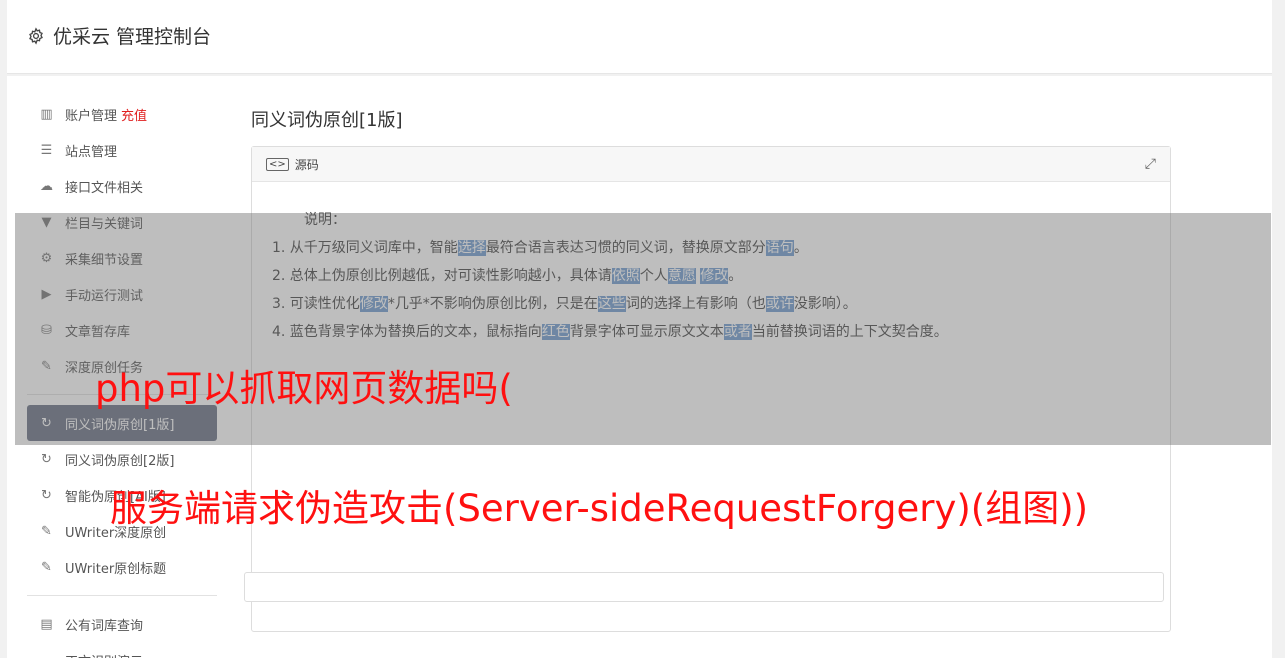  Describe the element at coordinates (91, 152) in the screenshot. I see `sidebar-item-label: 站点管理` at that location.